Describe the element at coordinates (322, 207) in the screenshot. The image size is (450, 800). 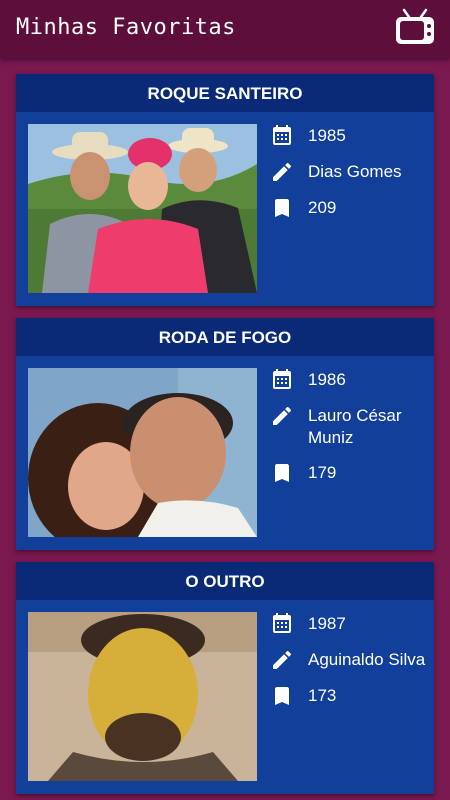
I see `episodes-value: 209` at that location.